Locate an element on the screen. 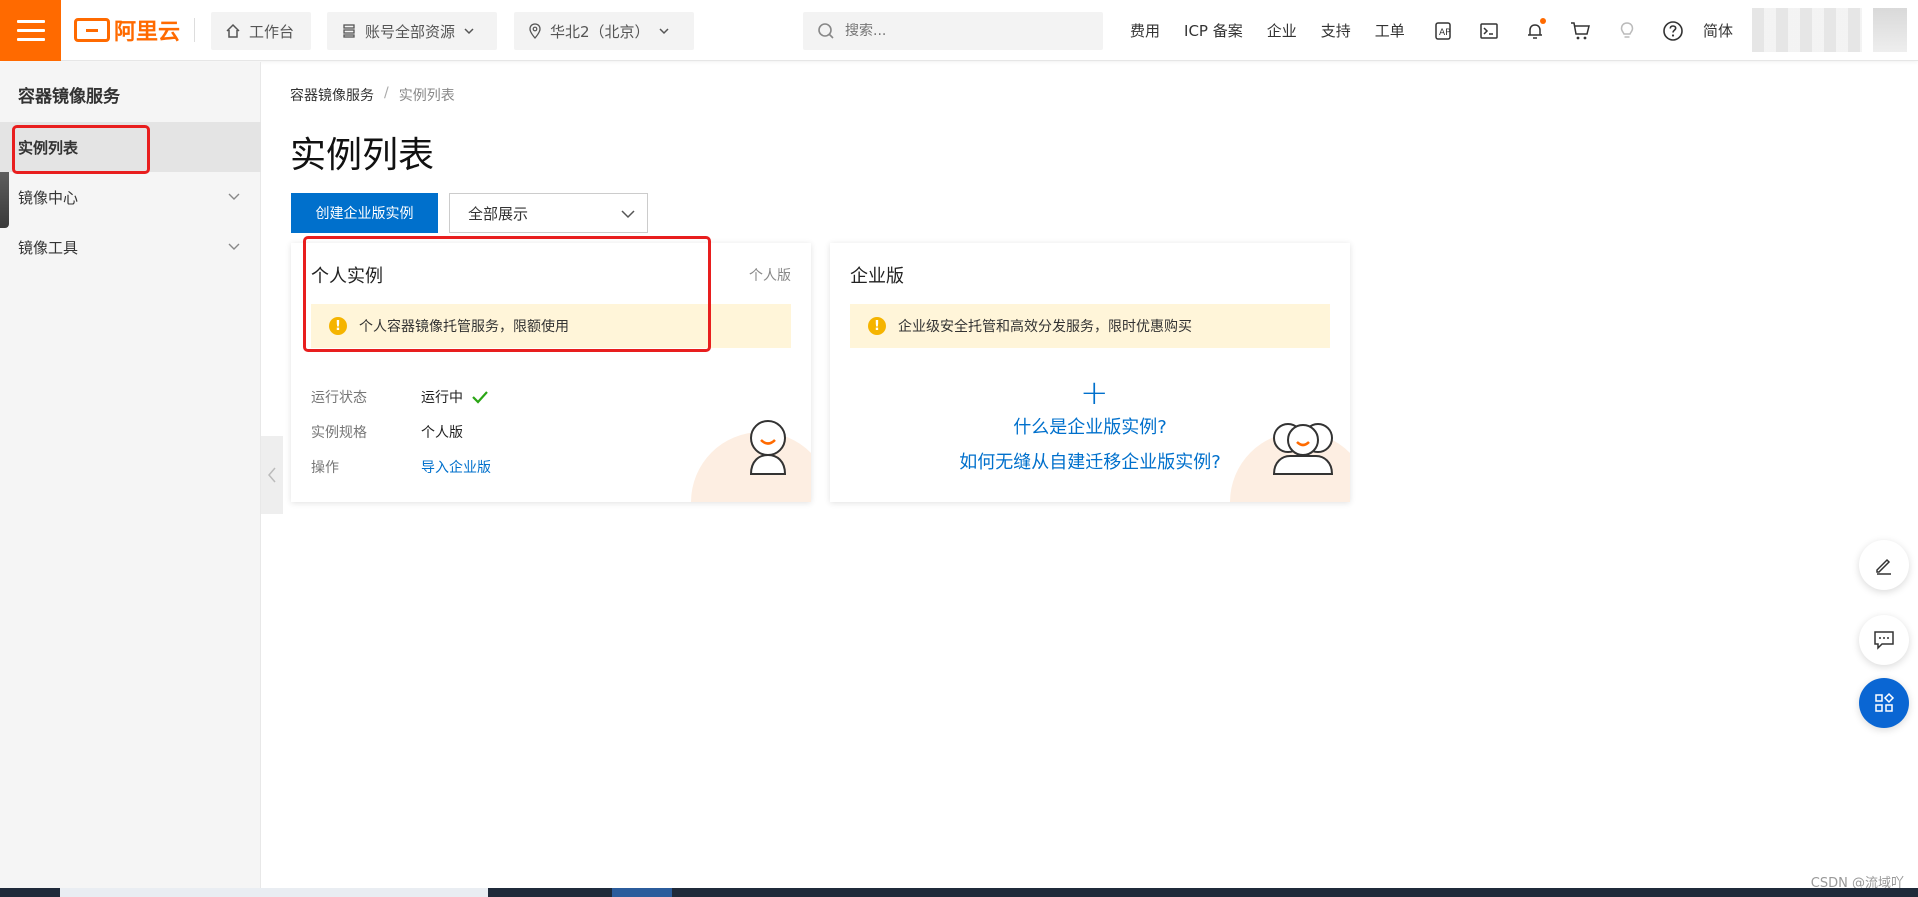  brand-logo: 阿里云 is located at coordinates (127, 30).